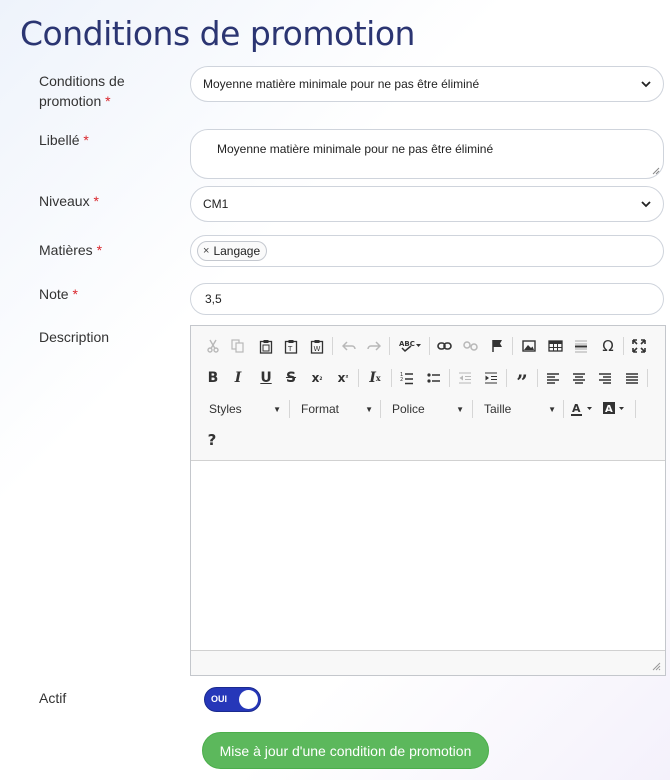  Describe the element at coordinates (434, 378) in the screenshot. I see `bulleted-list-icon` at that location.